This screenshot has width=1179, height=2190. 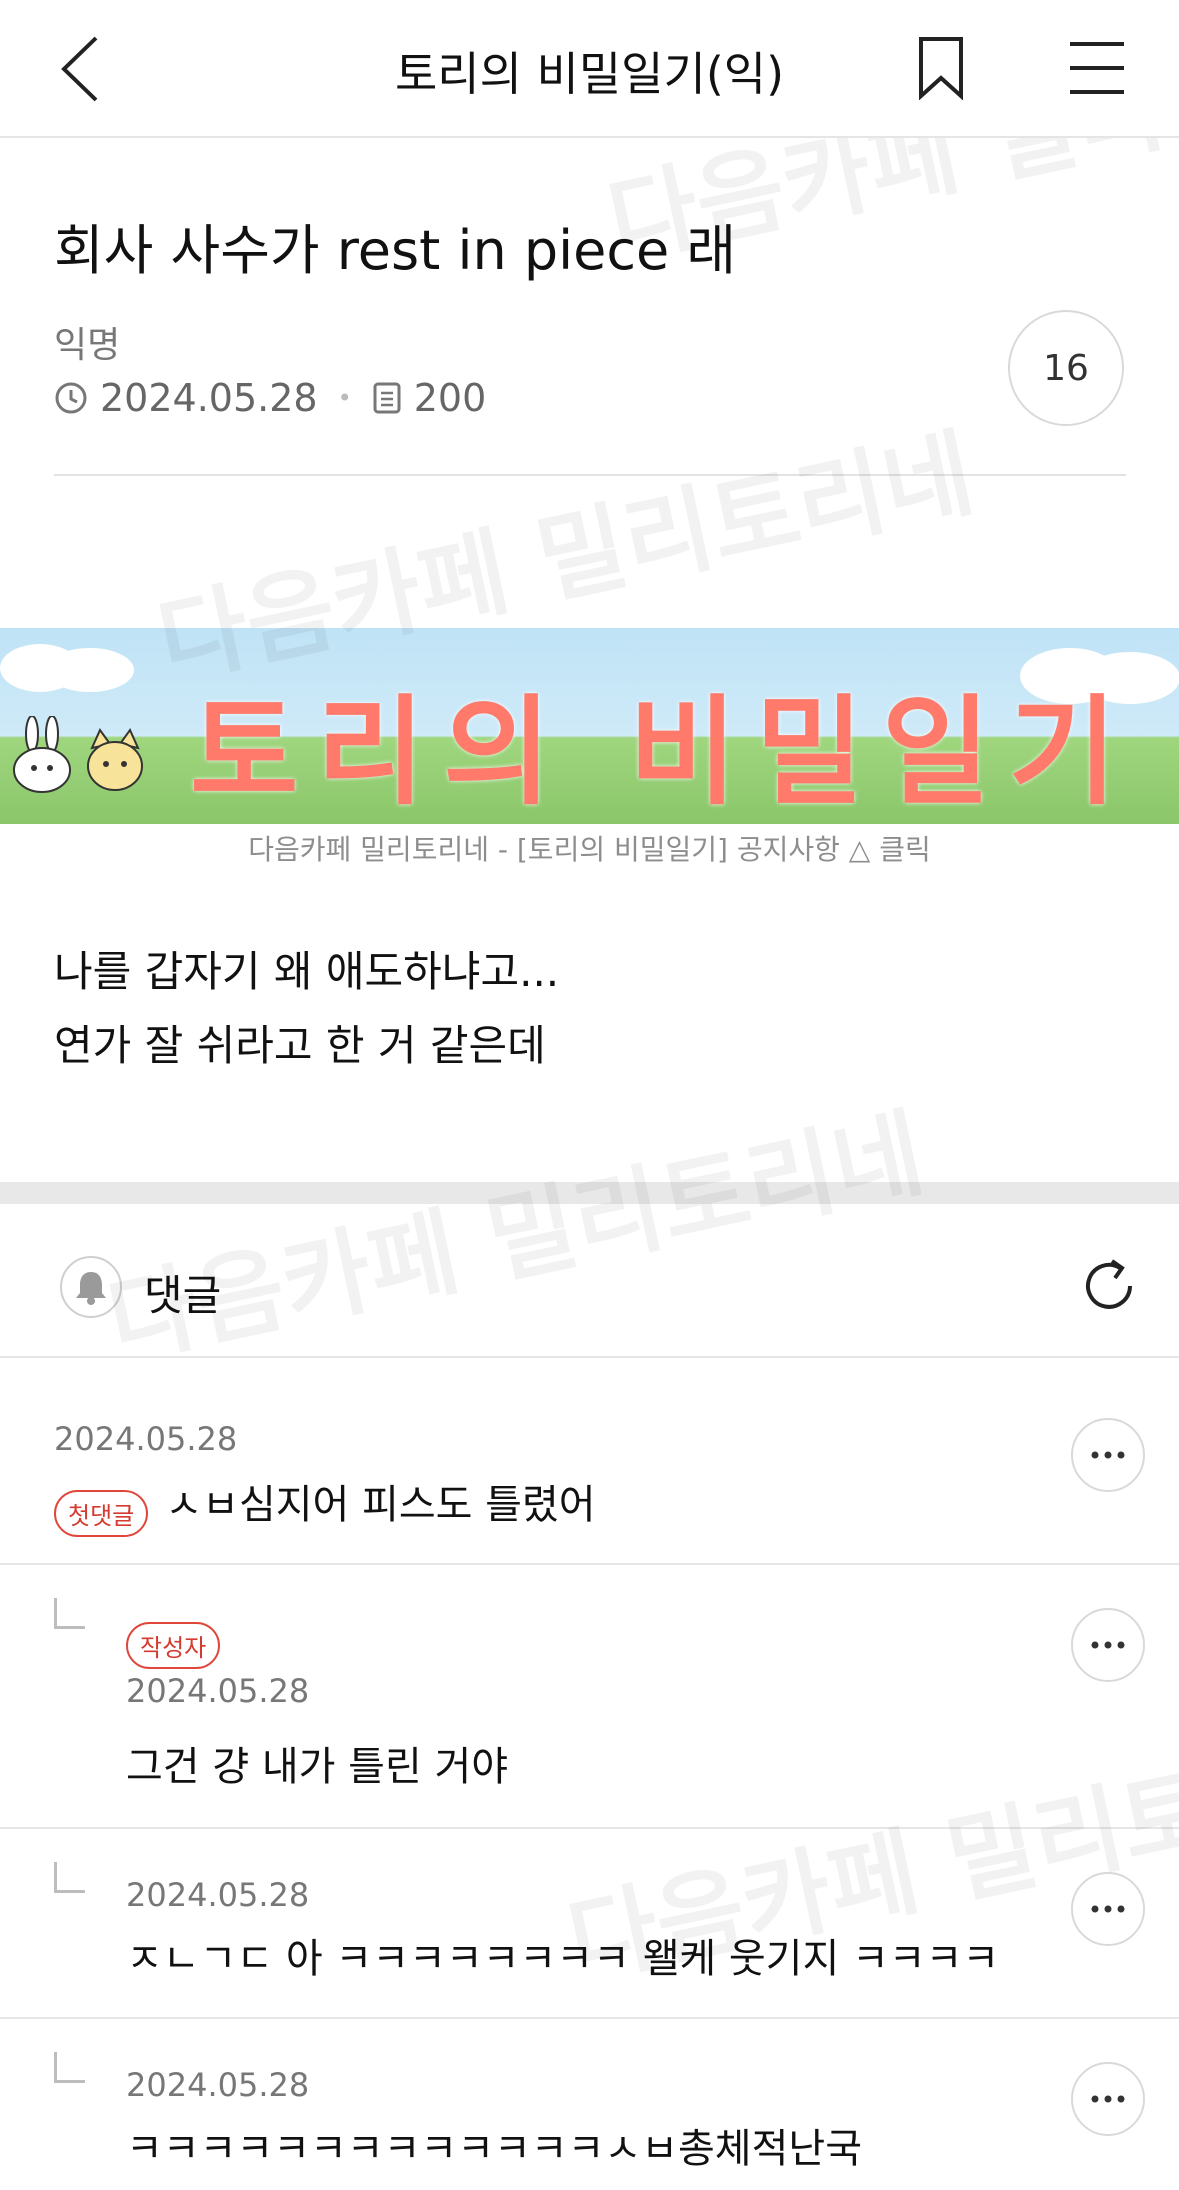 I want to click on post-date: 2024.05.28, so click(x=209, y=398).